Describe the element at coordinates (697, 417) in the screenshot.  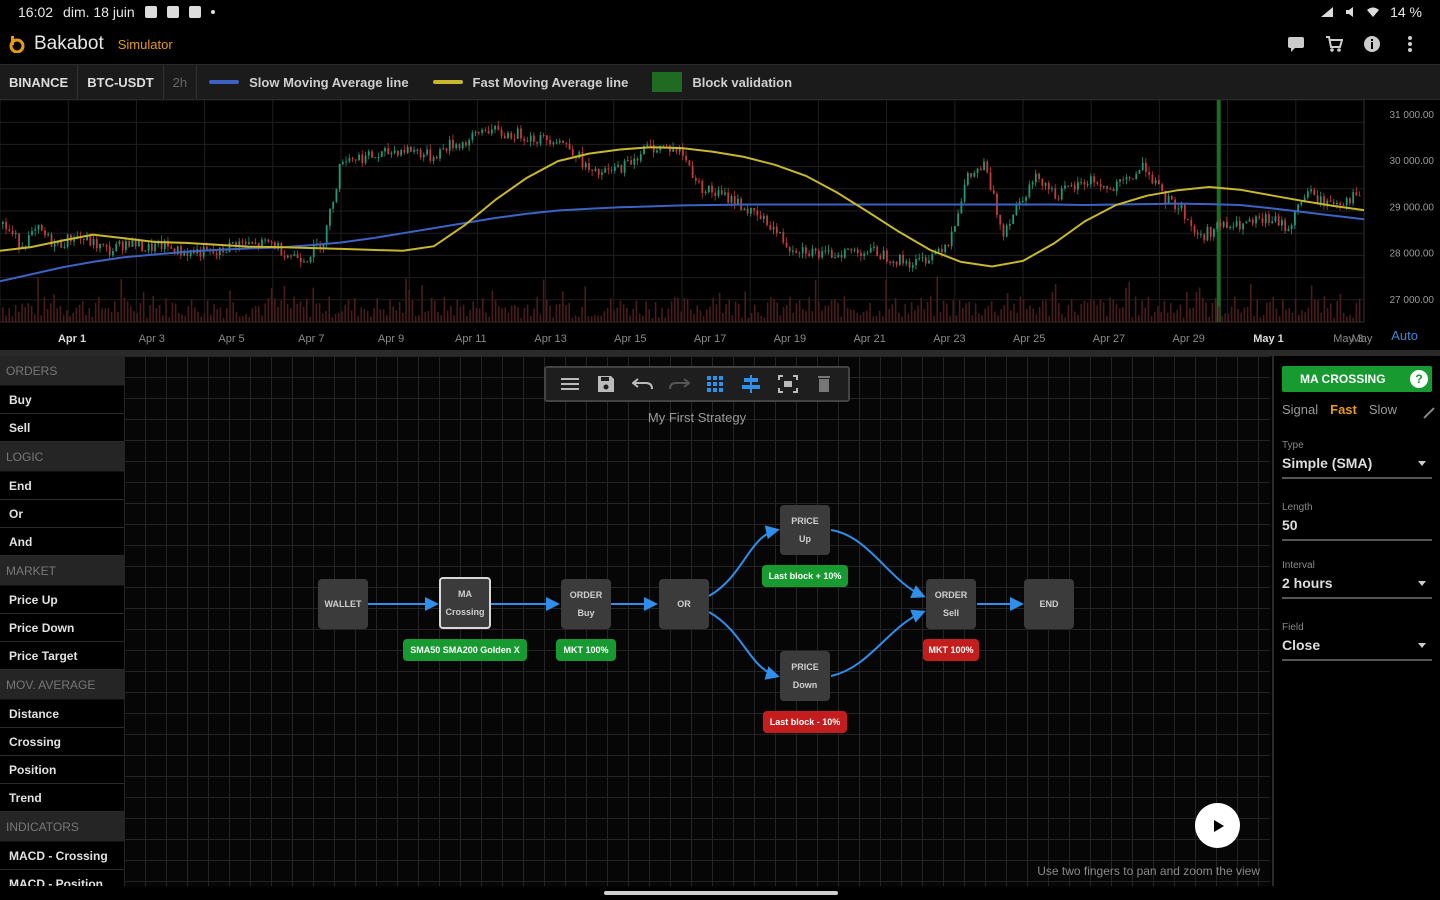
I see `strategy-name: My First Strategy` at that location.